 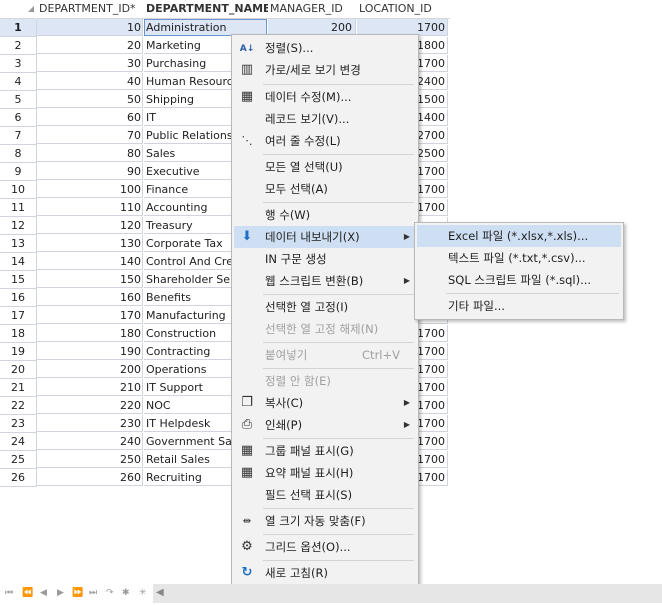 I want to click on scroll-left-icon: ◀, so click(x=160, y=592).